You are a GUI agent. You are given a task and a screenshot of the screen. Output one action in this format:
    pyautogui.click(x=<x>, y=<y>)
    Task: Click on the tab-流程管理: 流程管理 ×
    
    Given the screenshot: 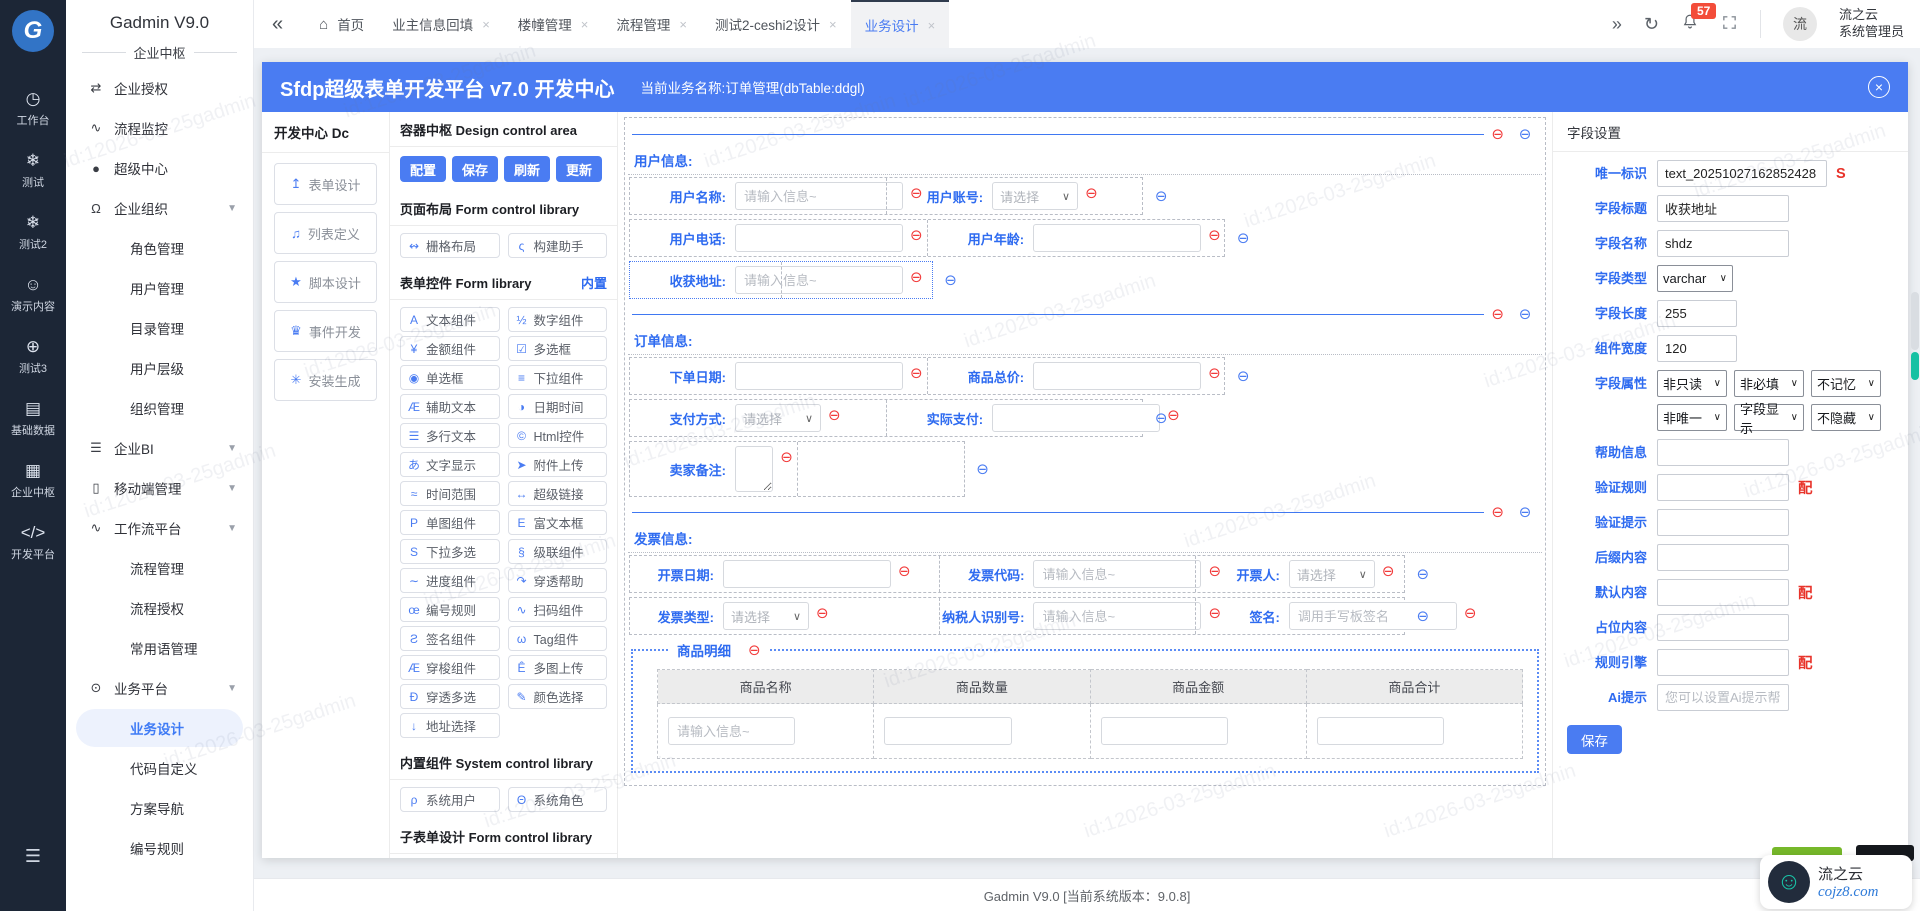 What is the action you would take?
    pyautogui.click(x=651, y=24)
    